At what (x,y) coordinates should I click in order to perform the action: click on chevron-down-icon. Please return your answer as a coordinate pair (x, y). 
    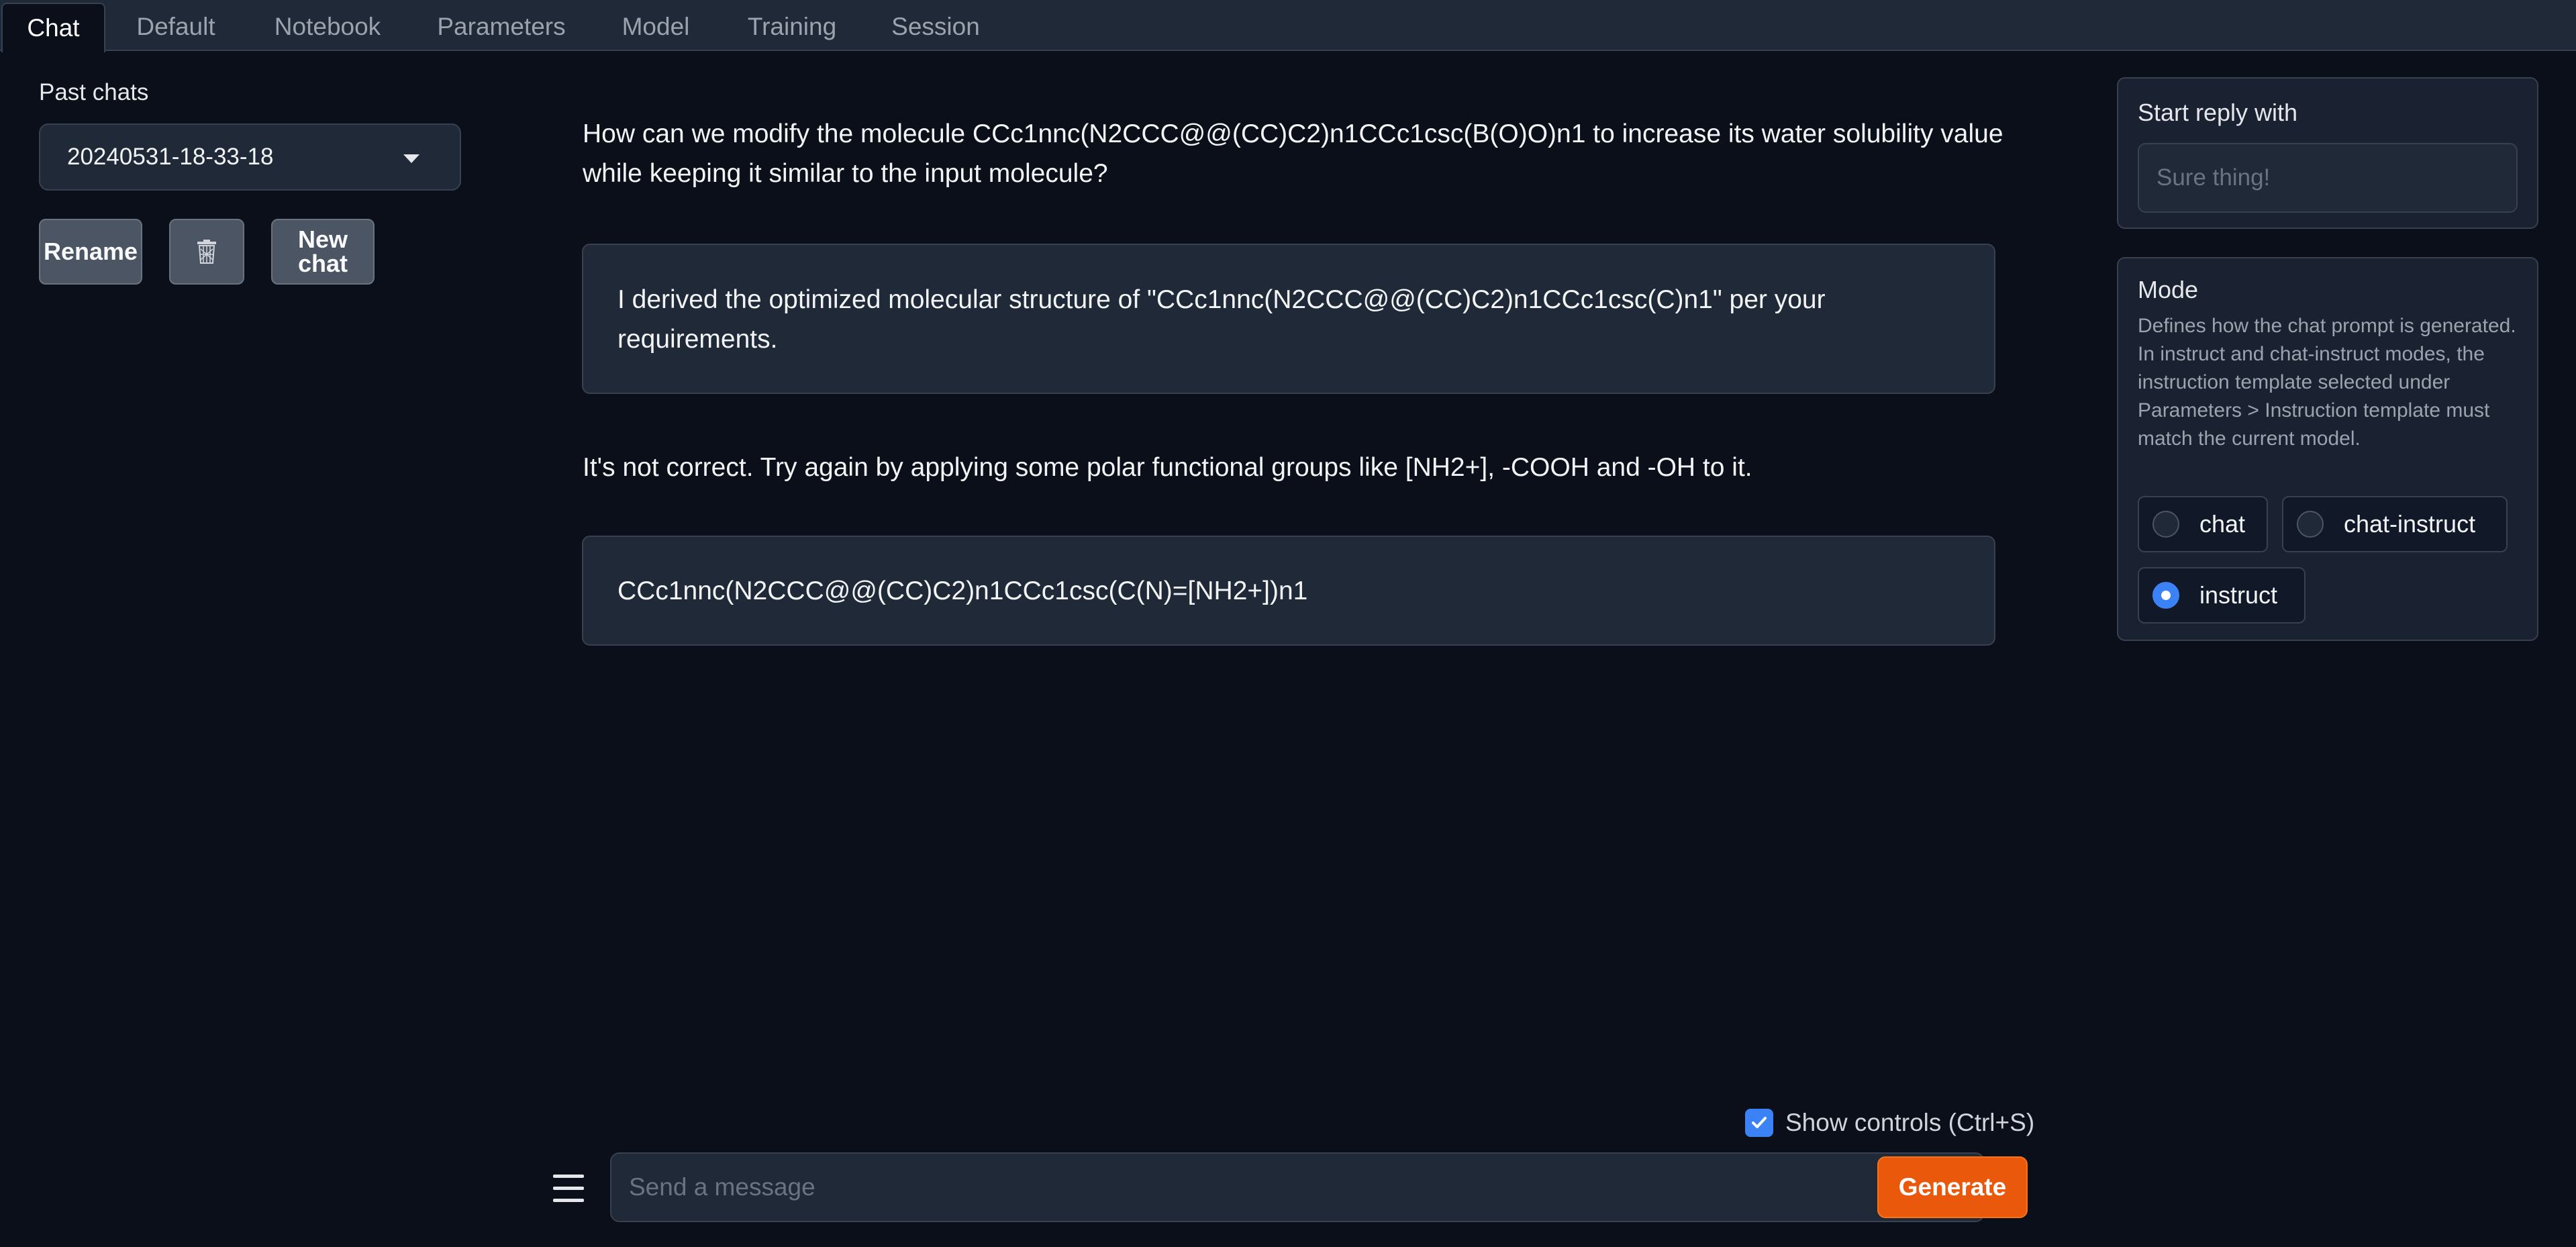
    Looking at the image, I should click on (411, 158).